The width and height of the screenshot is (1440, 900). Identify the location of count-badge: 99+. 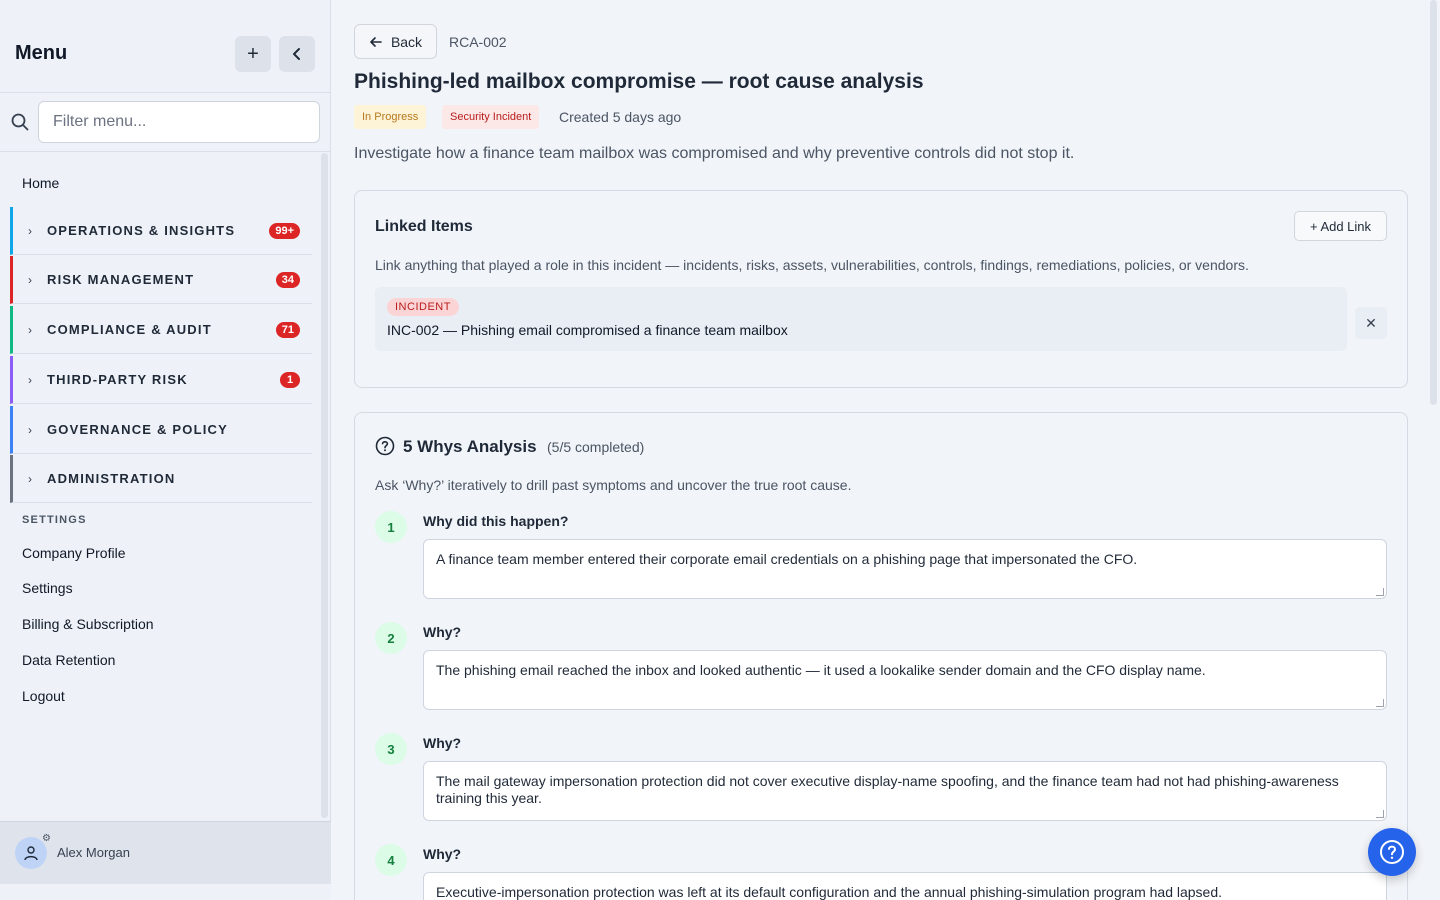
(284, 230).